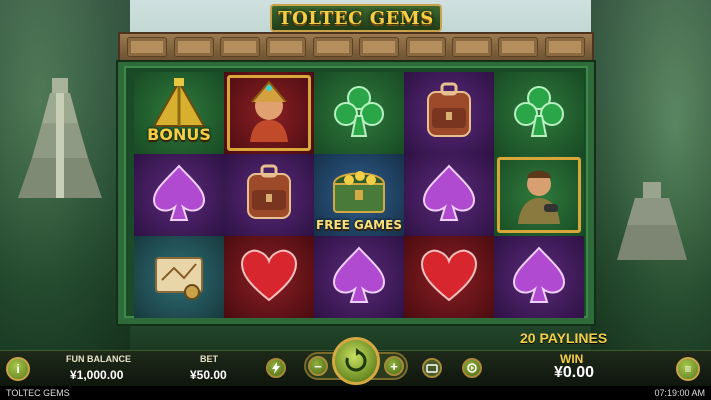 This screenshot has height=400, width=711. I want to click on autoplay-button, so click(472, 368).